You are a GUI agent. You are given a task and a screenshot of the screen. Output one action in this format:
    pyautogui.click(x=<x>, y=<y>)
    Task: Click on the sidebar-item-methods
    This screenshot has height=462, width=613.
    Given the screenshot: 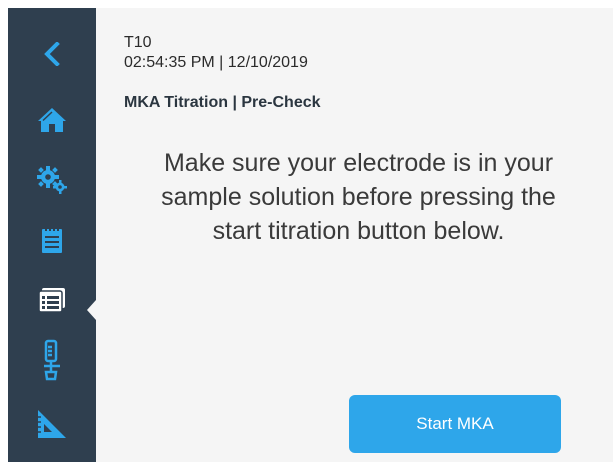 What is the action you would take?
    pyautogui.click(x=52, y=300)
    